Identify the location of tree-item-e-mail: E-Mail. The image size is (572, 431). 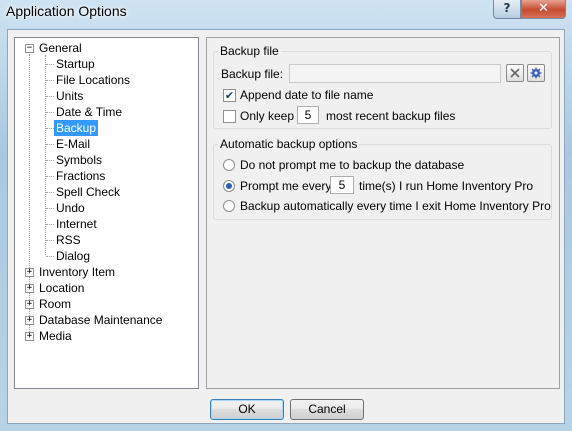
(73, 144).